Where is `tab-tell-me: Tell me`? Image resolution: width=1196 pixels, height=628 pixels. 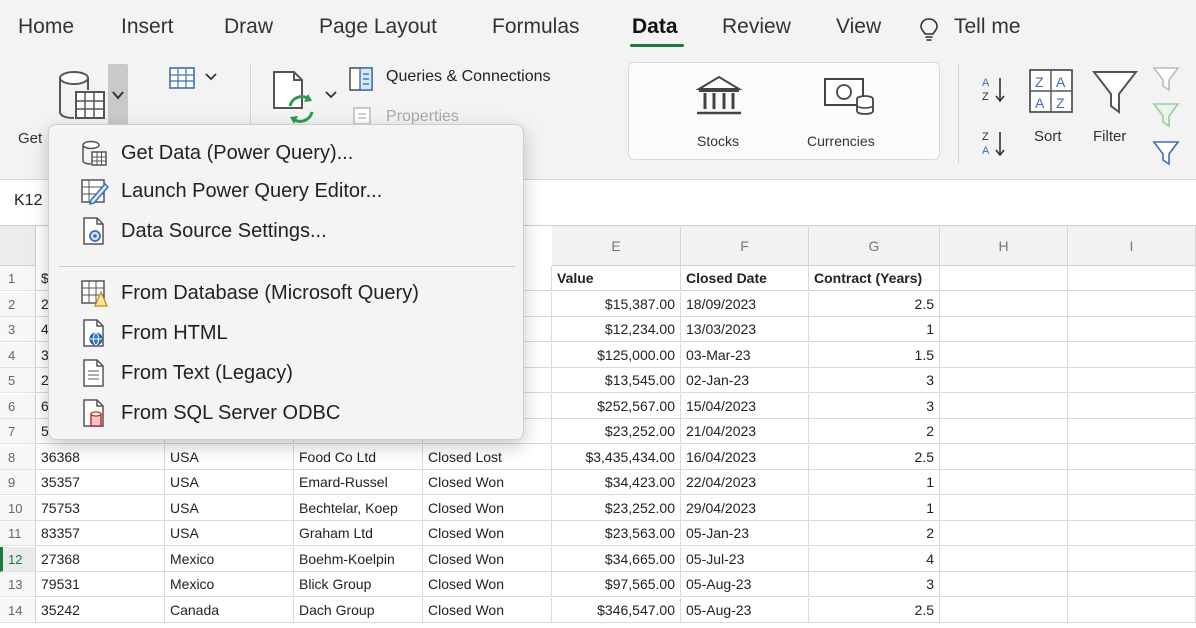 tab-tell-me: Tell me is located at coordinates (987, 27).